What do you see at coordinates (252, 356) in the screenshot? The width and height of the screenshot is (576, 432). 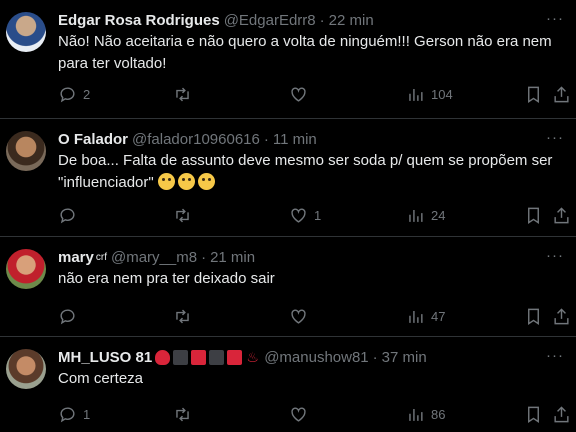 I see `hot-springs-emoji: ♨` at bounding box center [252, 356].